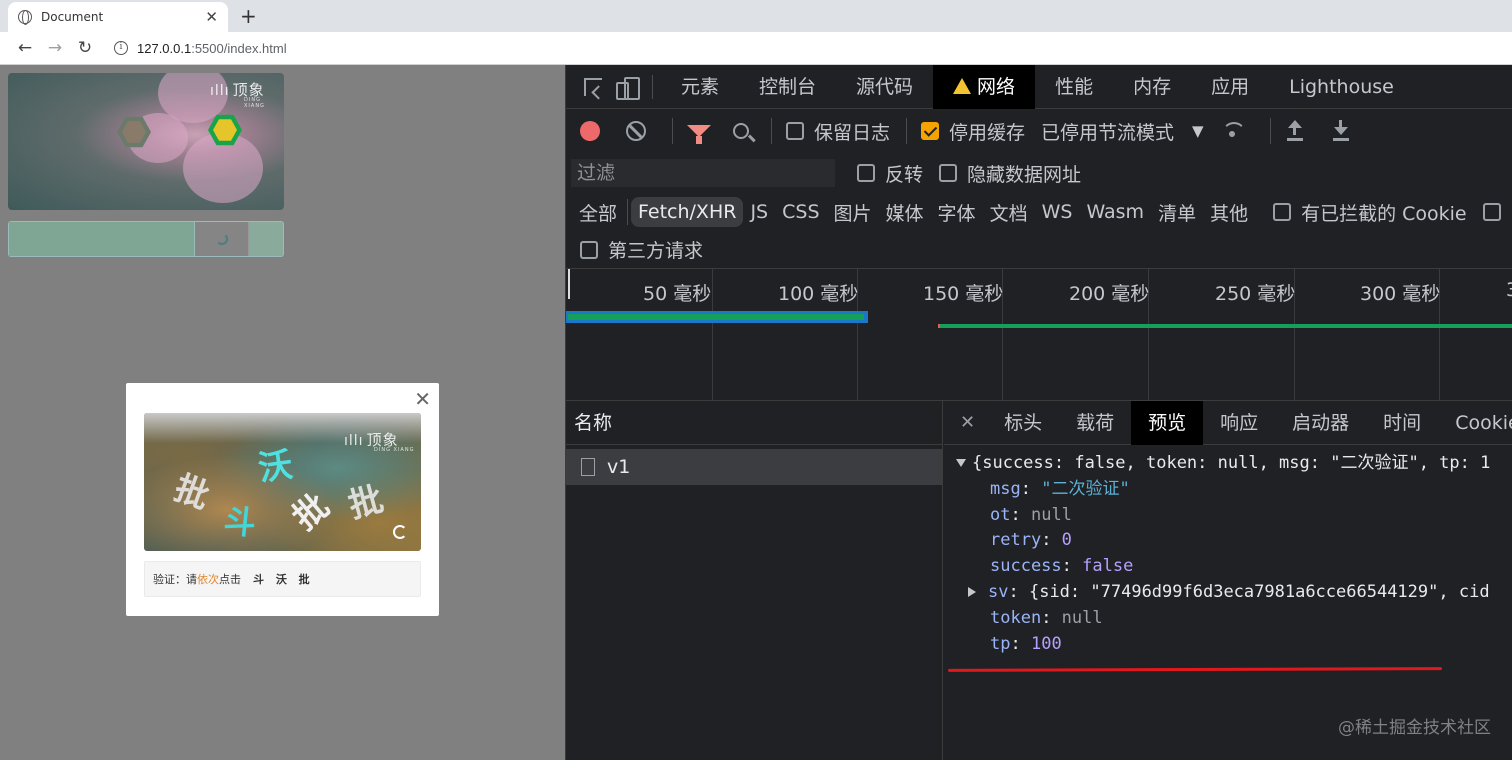 This screenshot has width=1512, height=760. What do you see at coordinates (853, 212) in the screenshot?
I see `type-img: 图片` at bounding box center [853, 212].